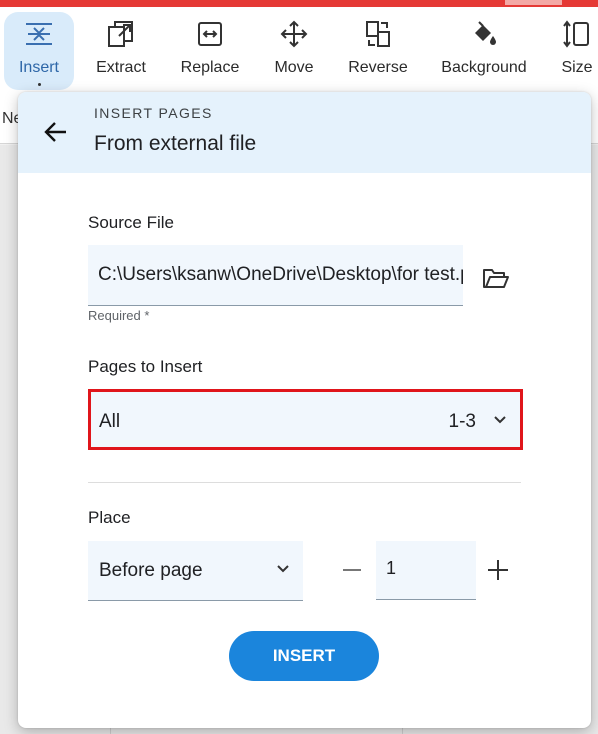 The height and width of the screenshot is (734, 598). Describe the element at coordinates (304, 132) in the screenshot. I see `dialog-header: INSERT PAGES From external file` at that location.